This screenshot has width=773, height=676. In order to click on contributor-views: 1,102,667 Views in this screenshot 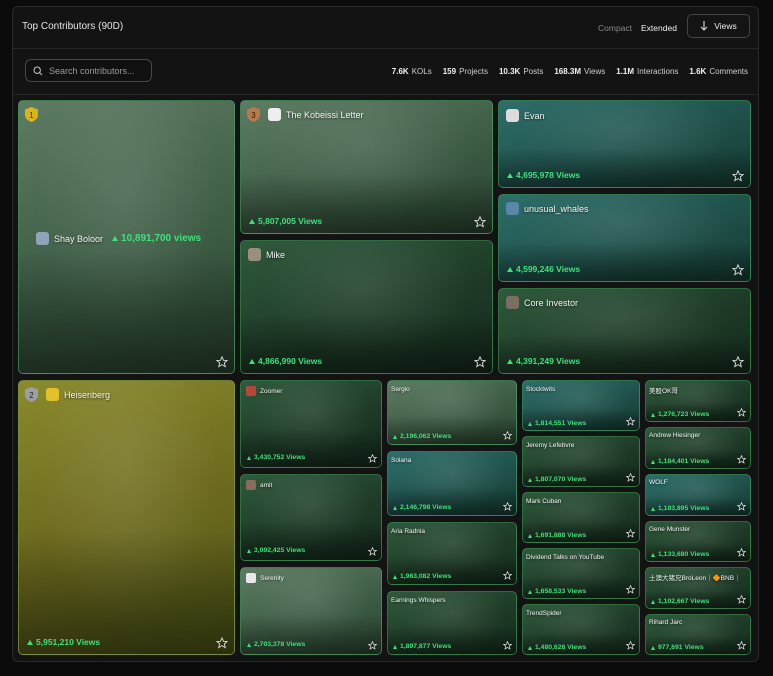, I will do `click(680, 601)`.